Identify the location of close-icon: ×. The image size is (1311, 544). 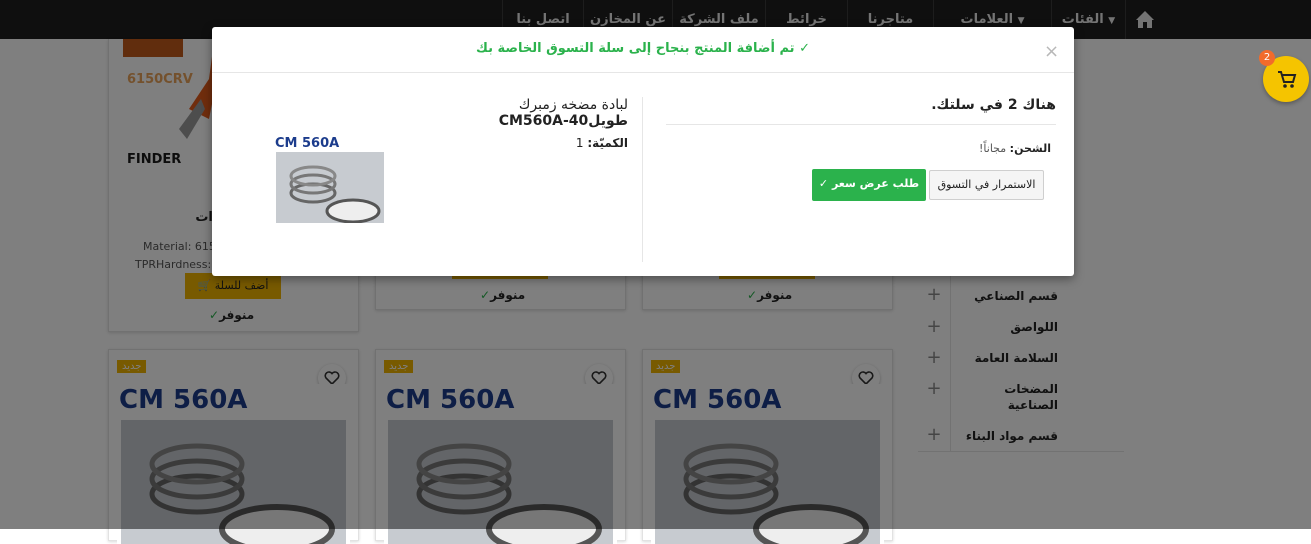
(1051, 51).